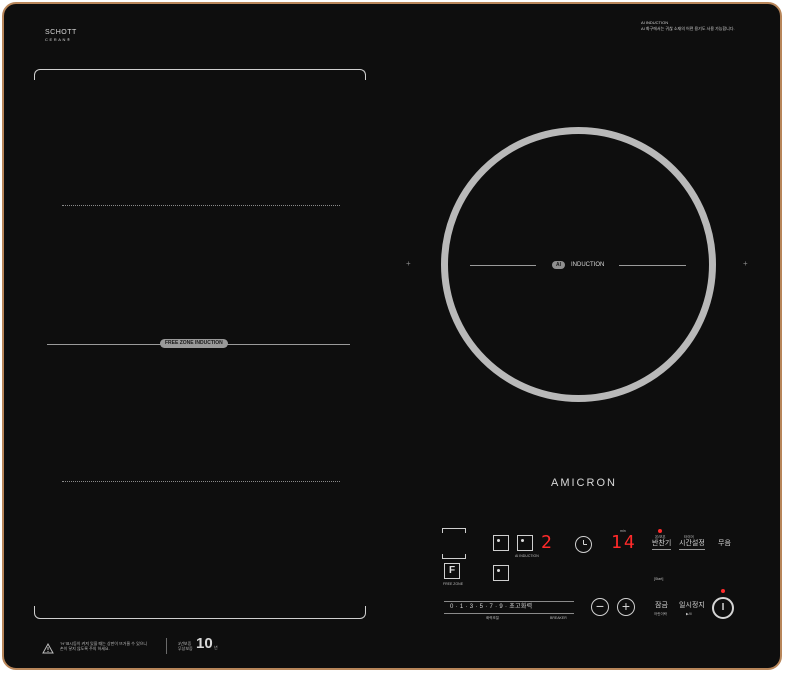  What do you see at coordinates (201, 205) in the screenshot?
I see `free-zone-upper-divider` at bounding box center [201, 205].